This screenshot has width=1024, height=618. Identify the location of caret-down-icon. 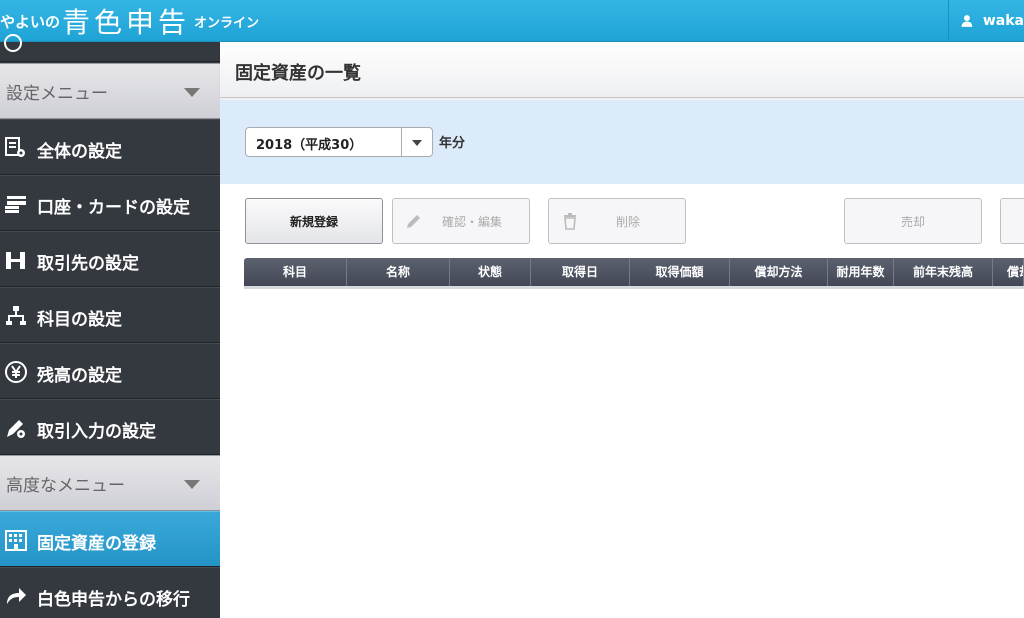
(417, 143).